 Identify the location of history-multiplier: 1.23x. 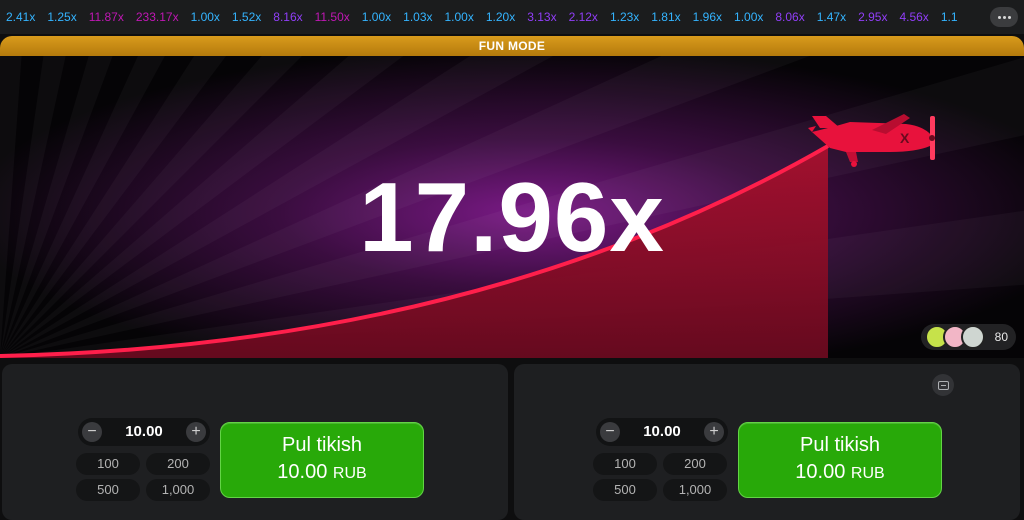
(624, 17).